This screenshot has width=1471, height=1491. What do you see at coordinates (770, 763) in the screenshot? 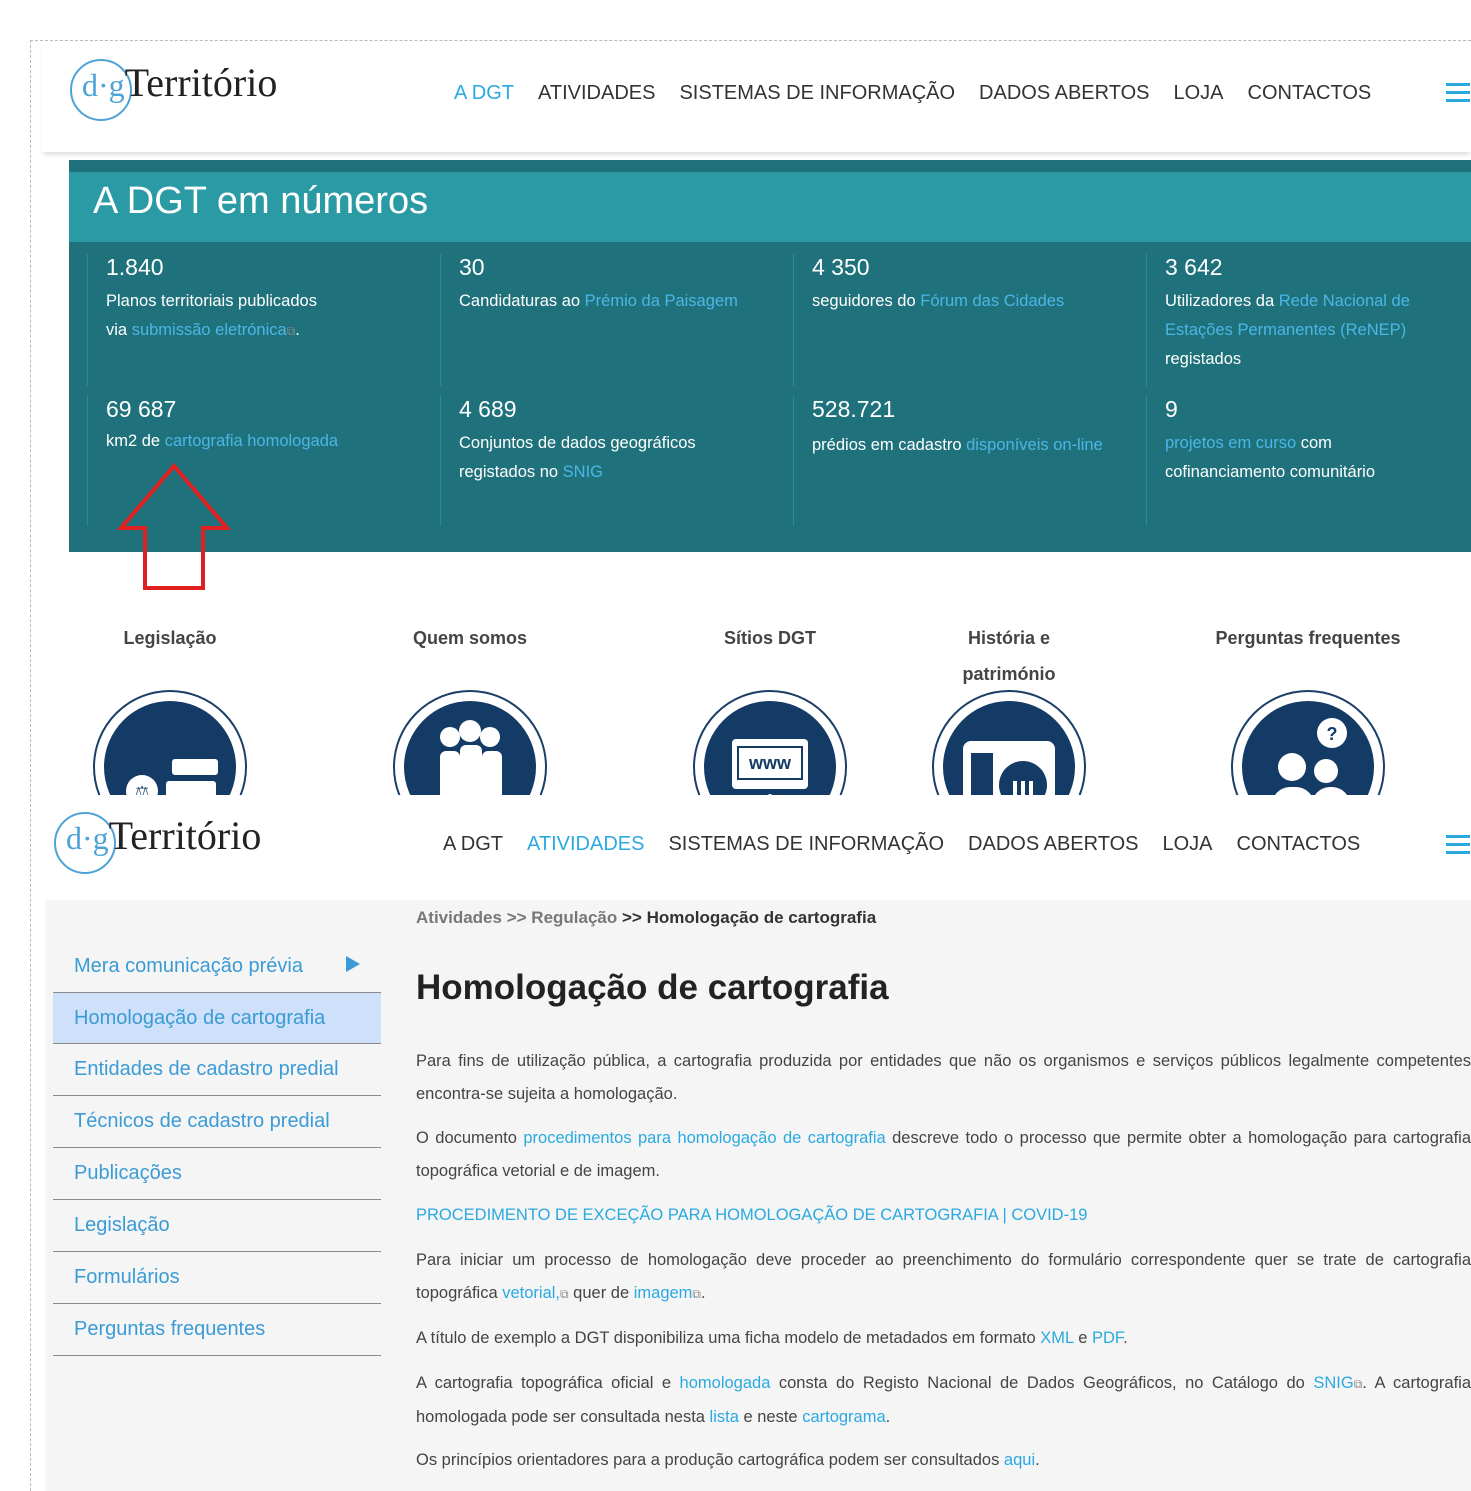
I see `www-label: www` at bounding box center [770, 763].